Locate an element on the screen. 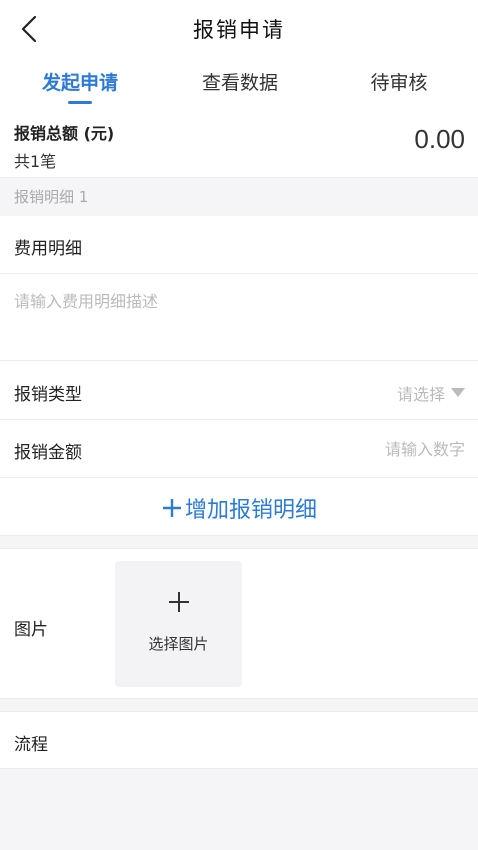  amount-row: 报销金额 is located at coordinates (239, 449).